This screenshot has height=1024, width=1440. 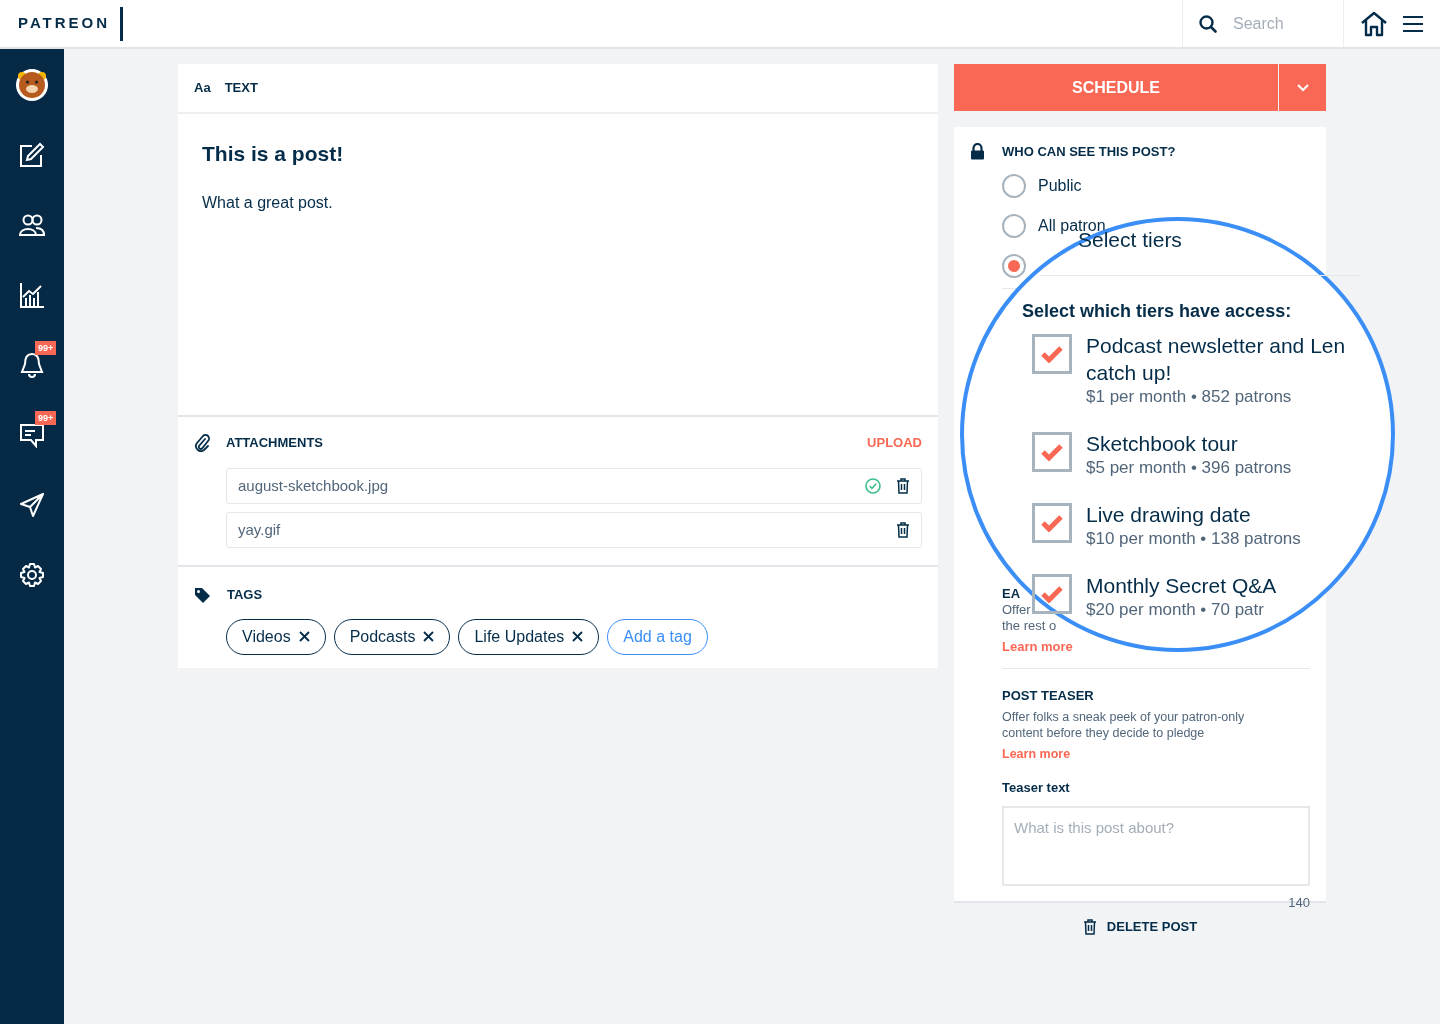 What do you see at coordinates (32, 505) in the screenshot?
I see `send-icon` at bounding box center [32, 505].